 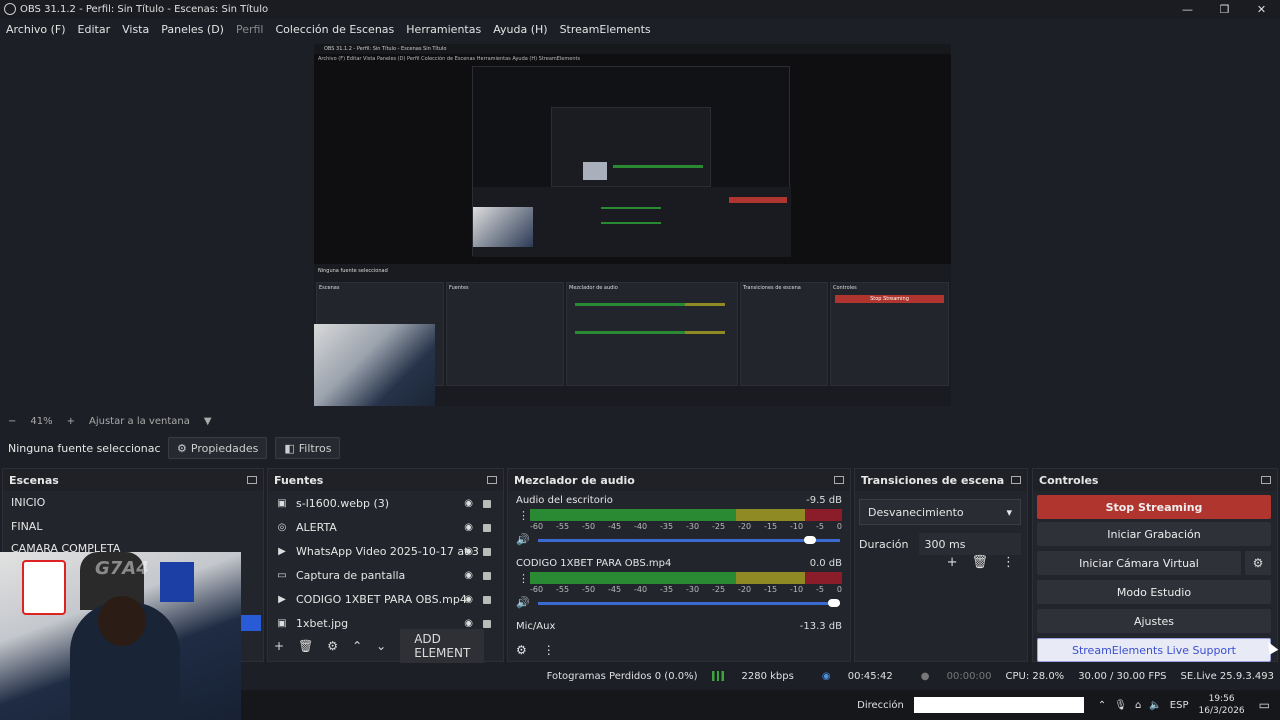 What do you see at coordinates (381, 646) in the screenshot?
I see `arrow-down-icon: ⌄` at bounding box center [381, 646].